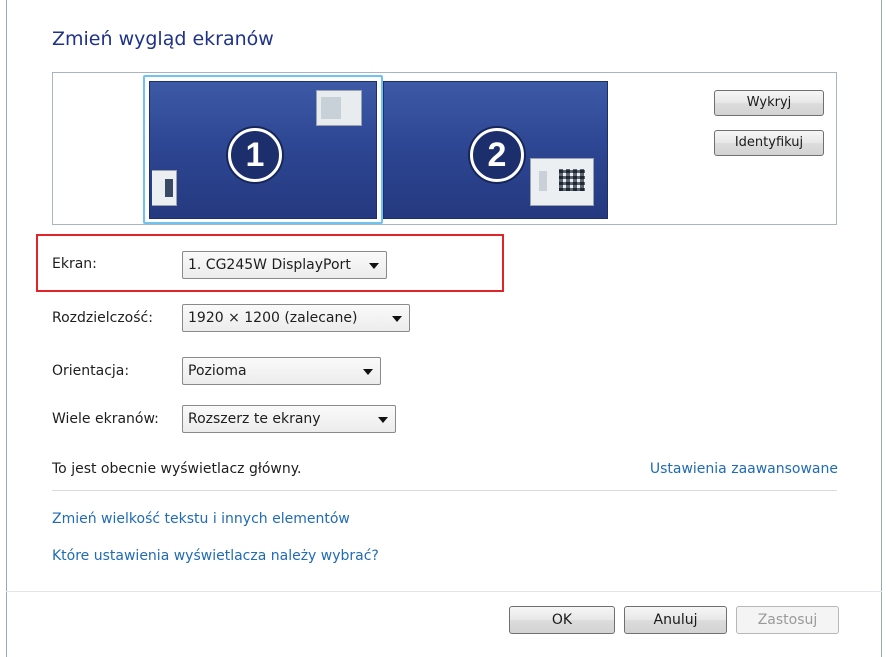 This screenshot has width=888, height=657. What do you see at coordinates (273, 318) in the screenshot?
I see `resolution-dropdown-value: 1920 × 1200 (zalecane)` at bounding box center [273, 318].